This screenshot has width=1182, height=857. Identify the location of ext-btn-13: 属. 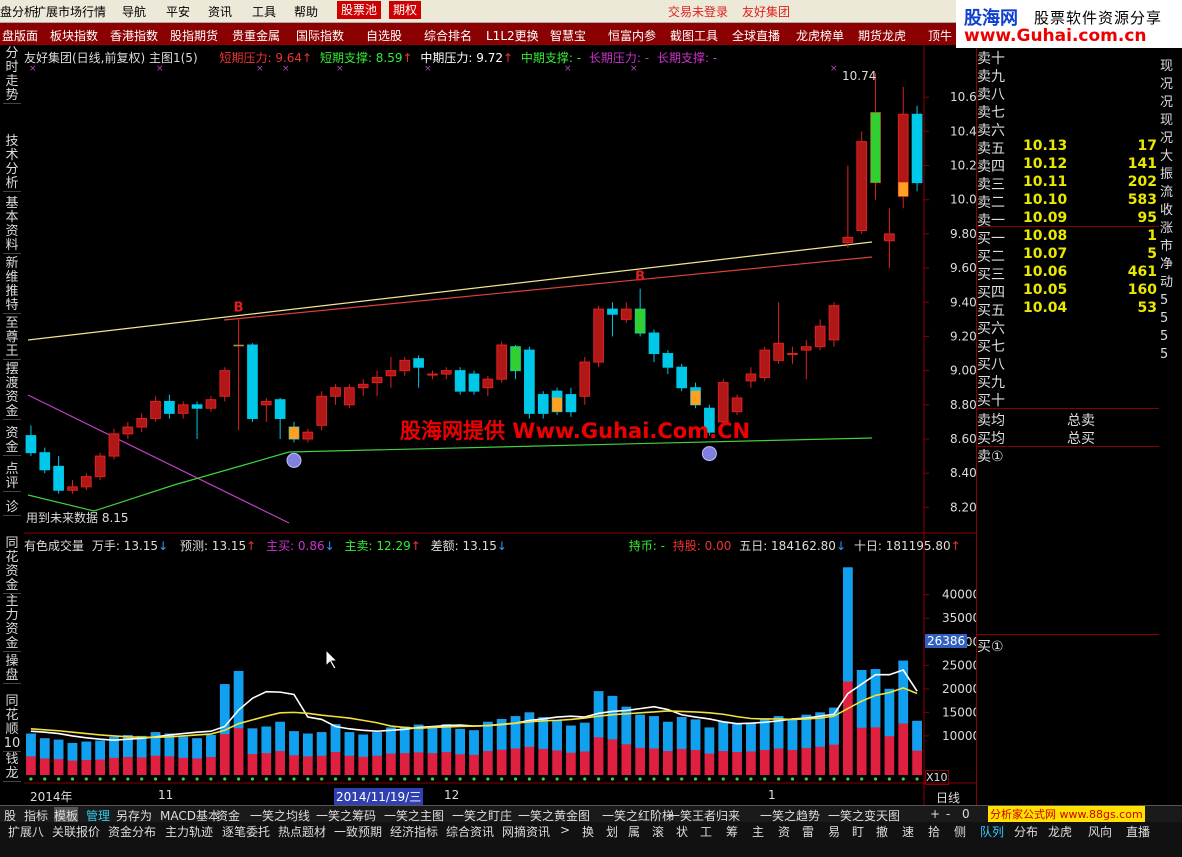
(634, 831).